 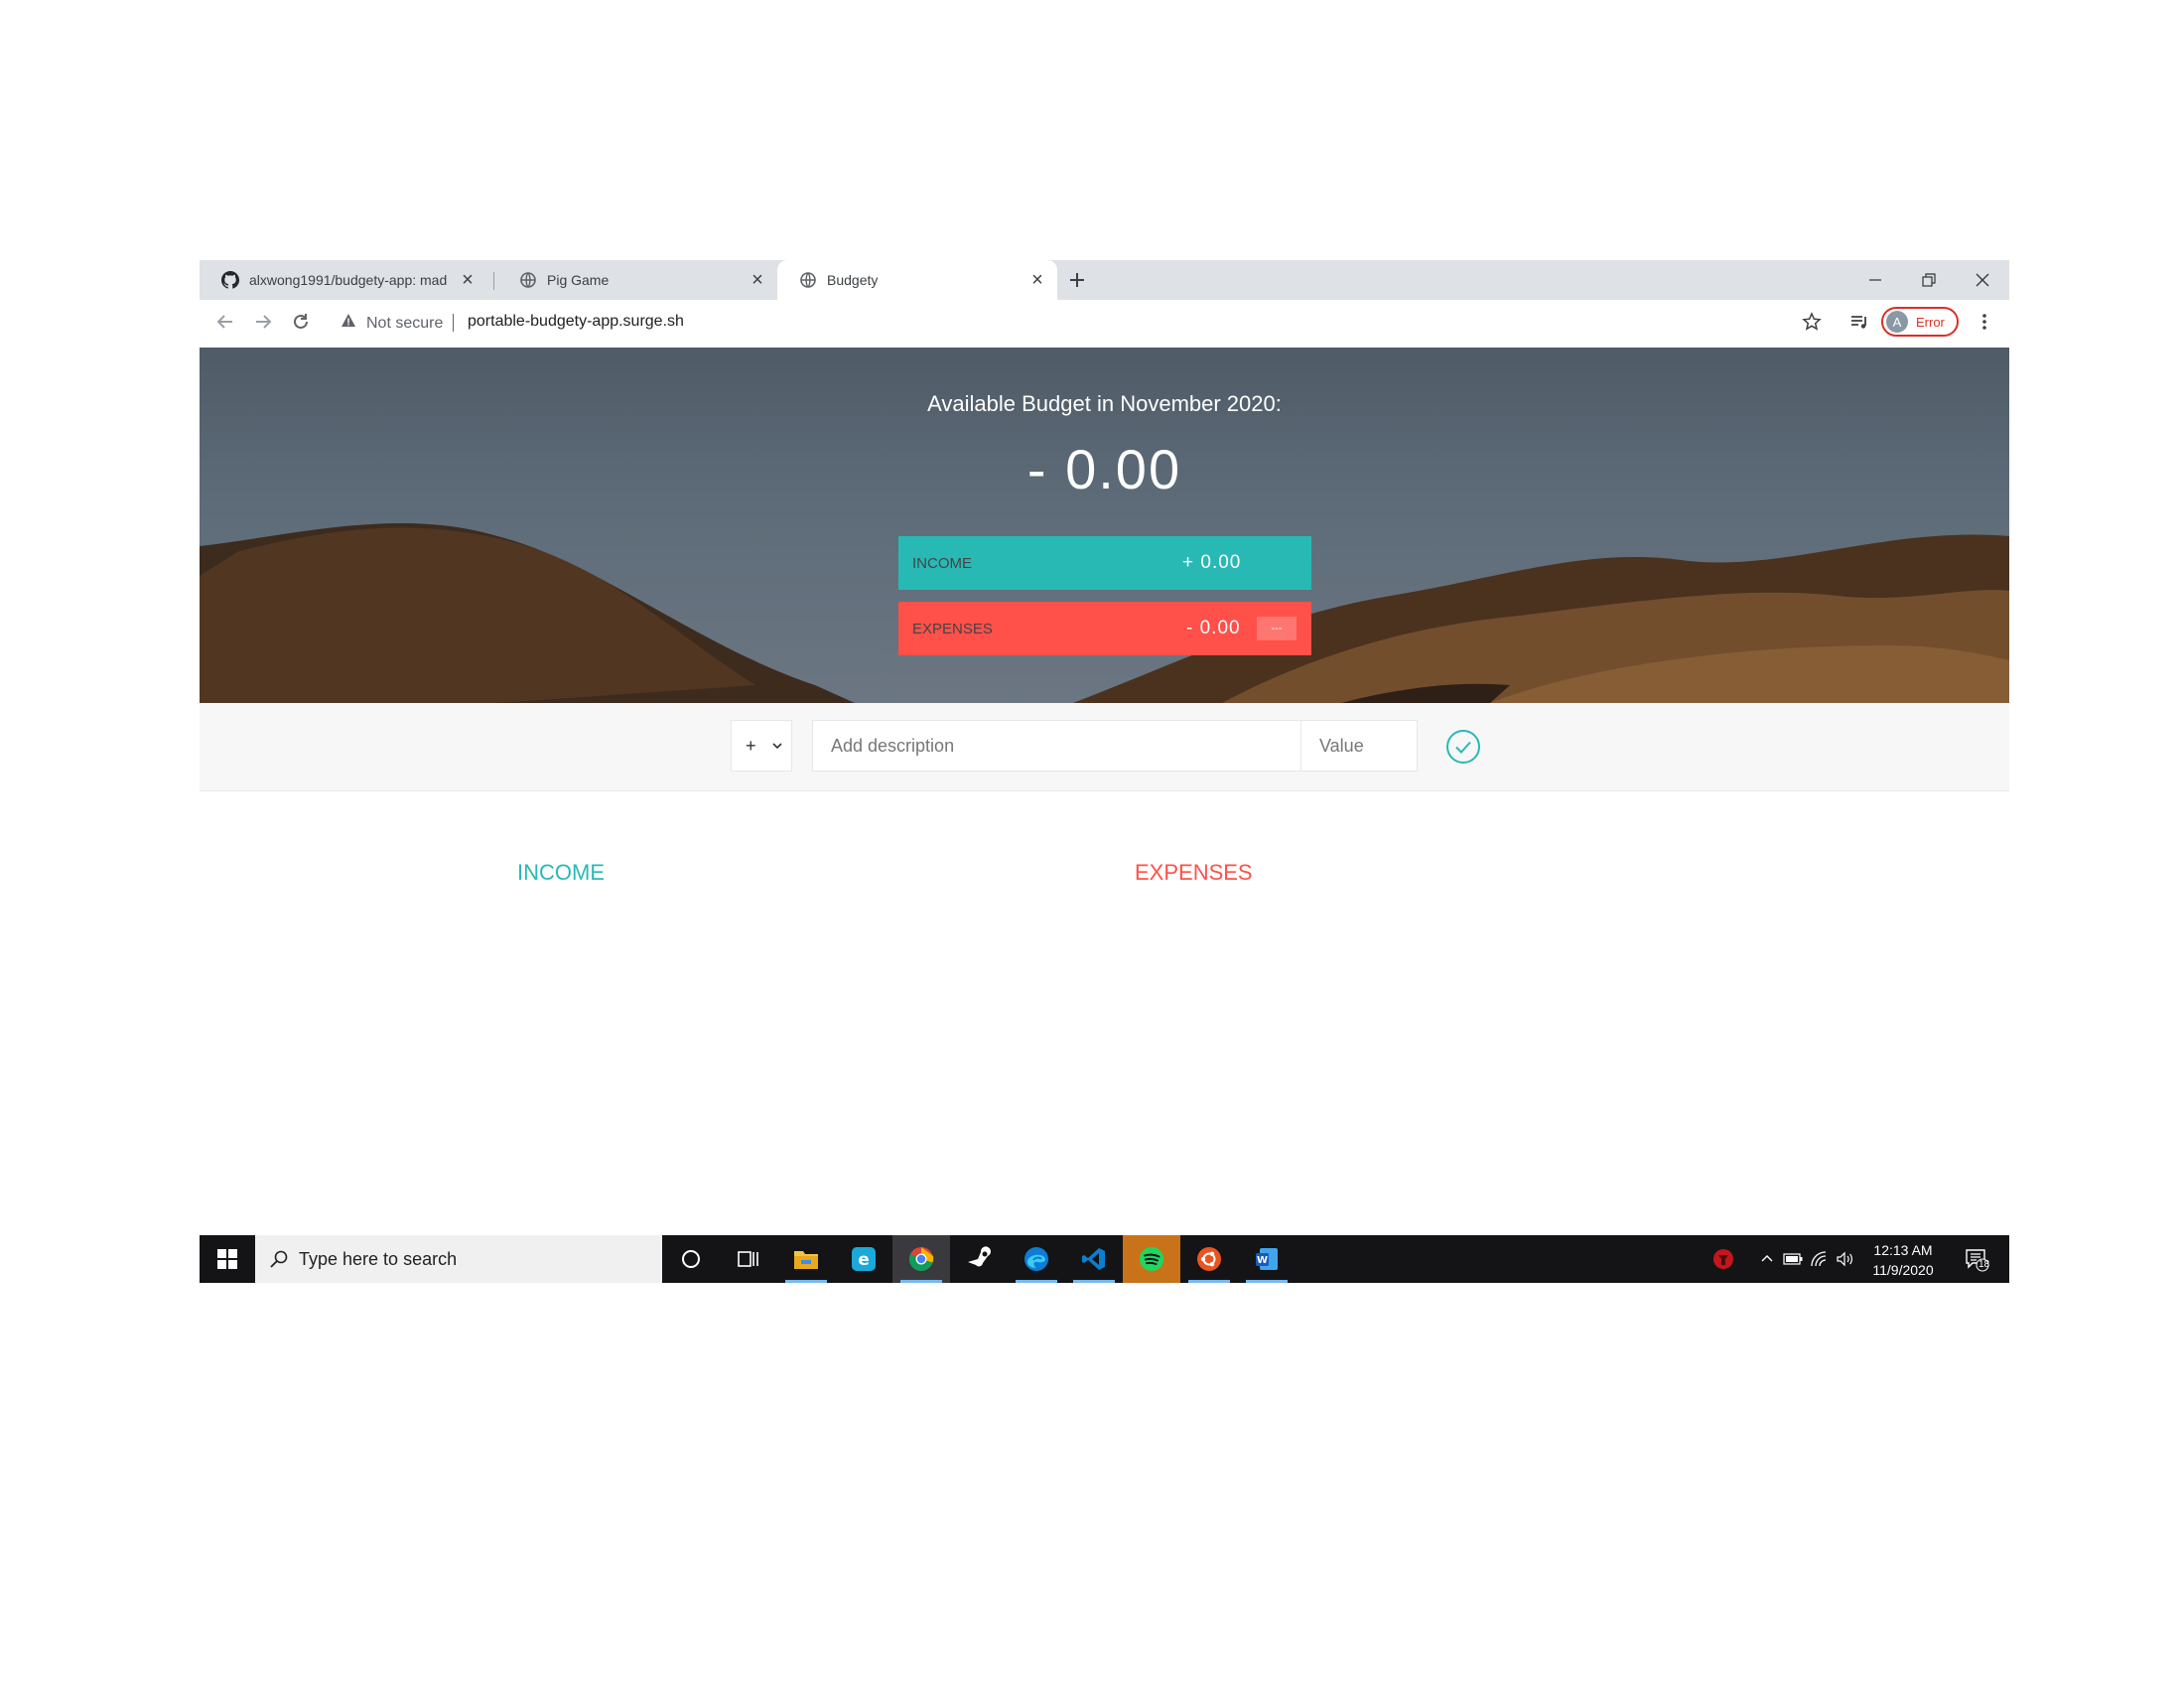 I want to click on media-control-button, so click(x=1859, y=322).